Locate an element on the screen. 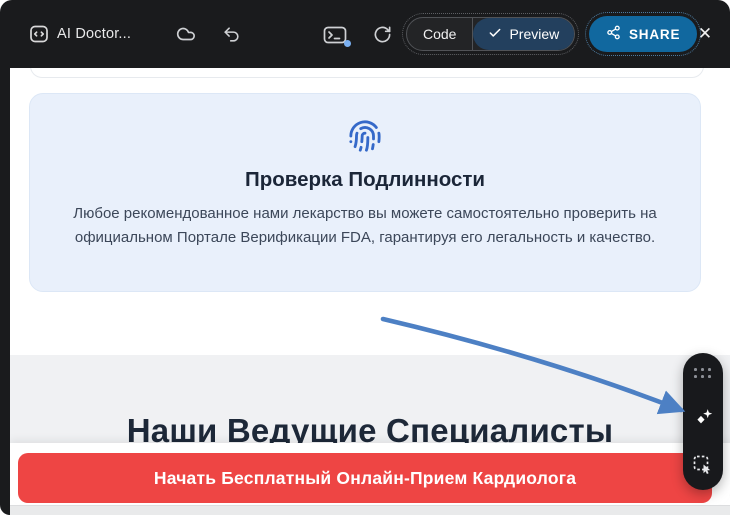  window-bottom-edge is located at coordinates (370, 510).